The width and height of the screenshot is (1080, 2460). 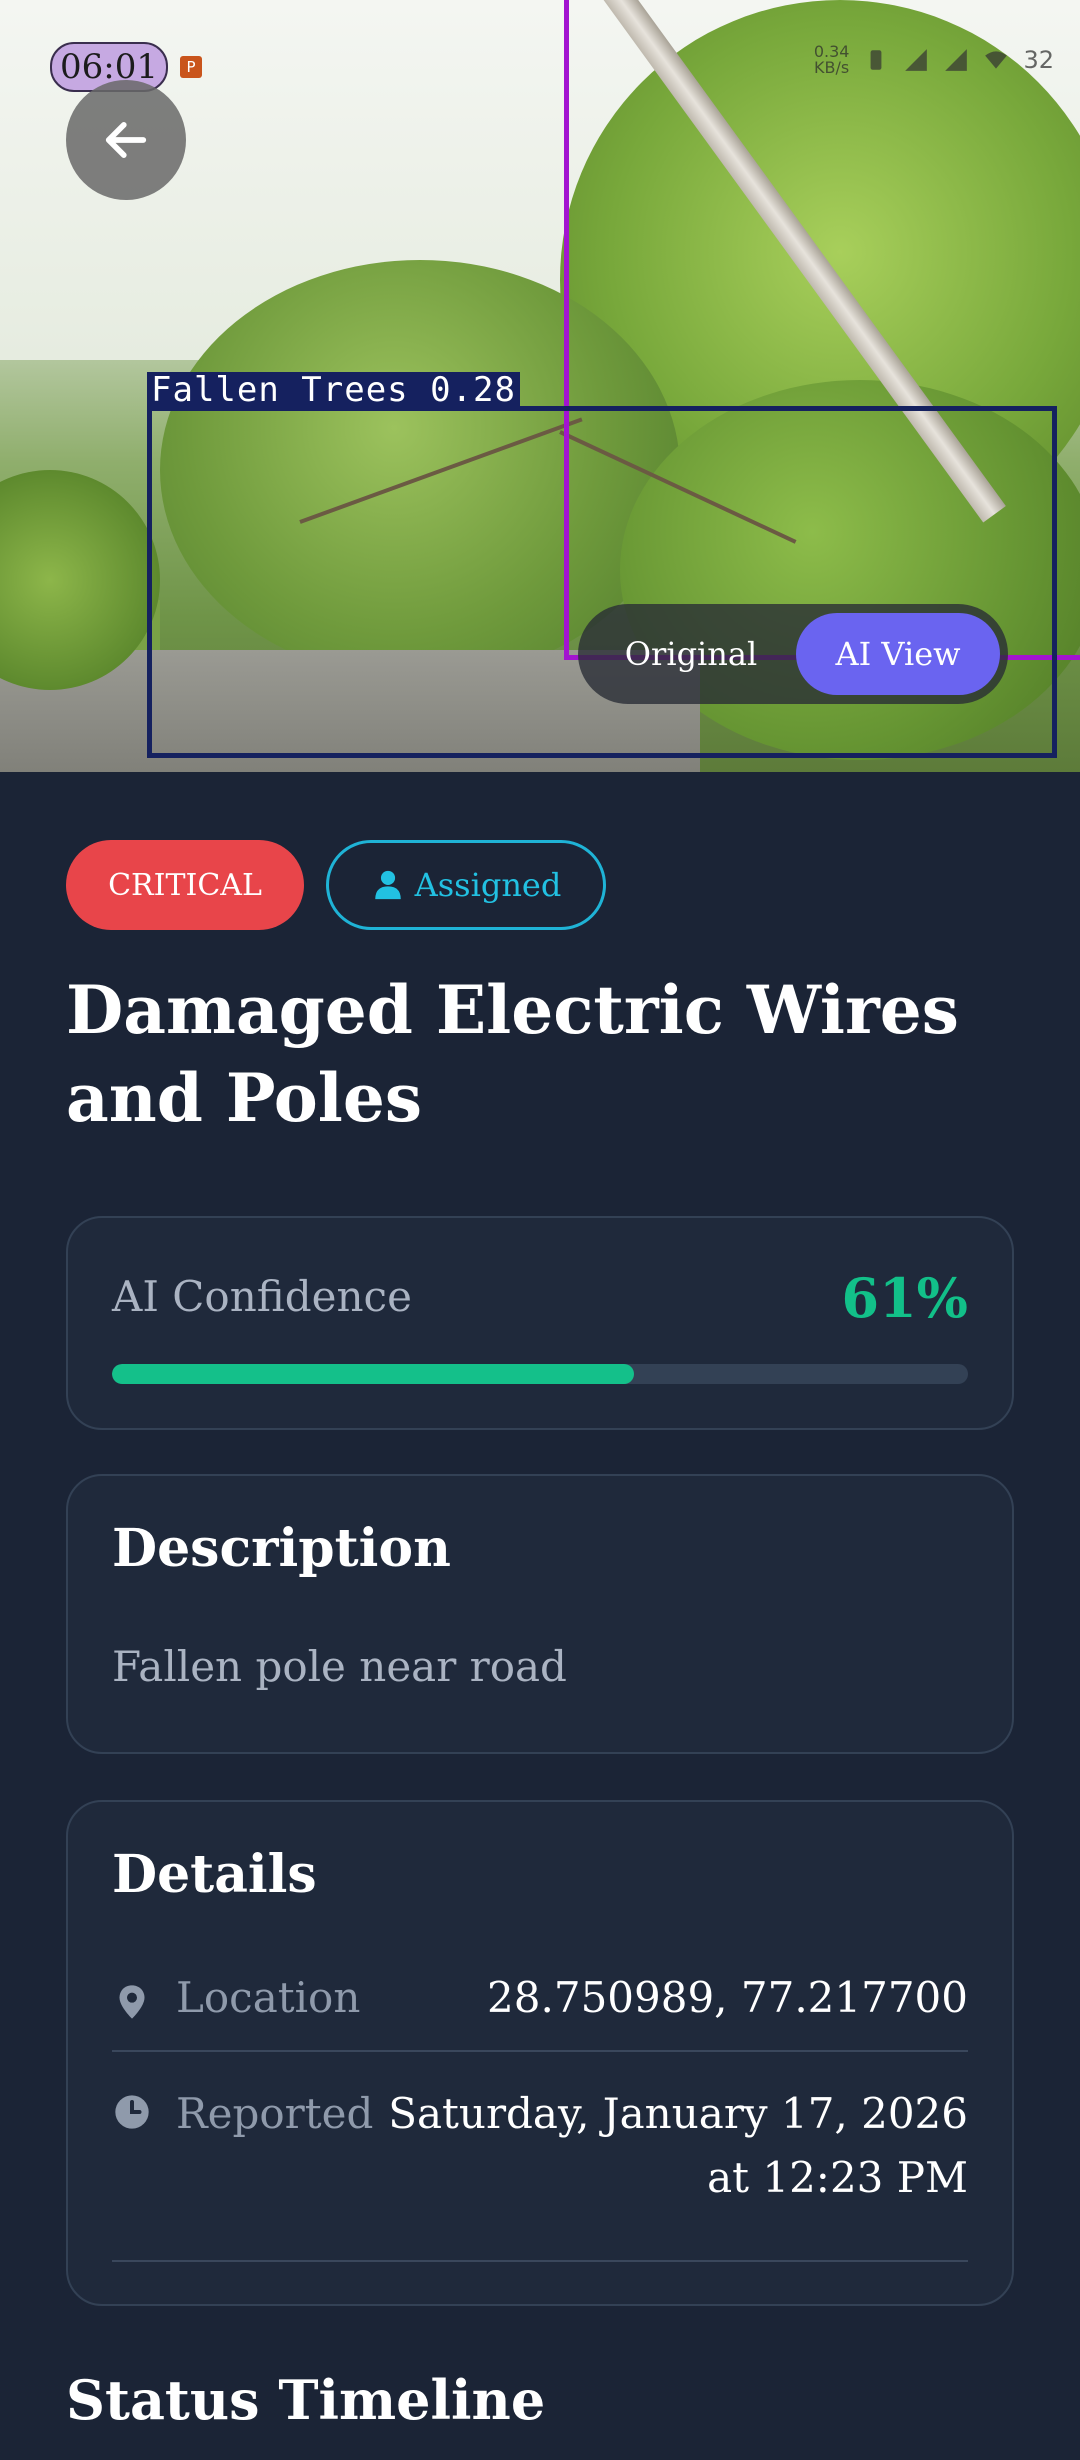 I want to click on location-value: 28.750989, 77.217700, so click(x=727, y=1997).